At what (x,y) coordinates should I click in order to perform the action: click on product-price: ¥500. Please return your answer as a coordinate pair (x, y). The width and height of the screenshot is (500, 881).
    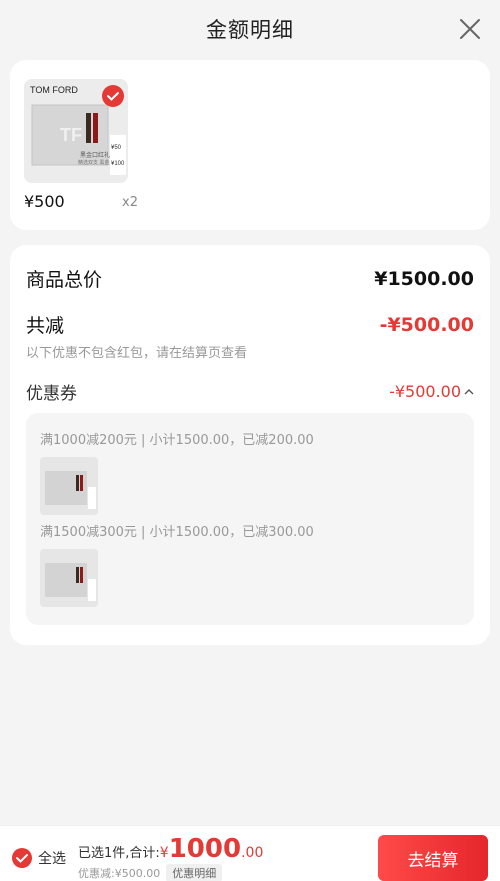
    Looking at the image, I should click on (44, 201).